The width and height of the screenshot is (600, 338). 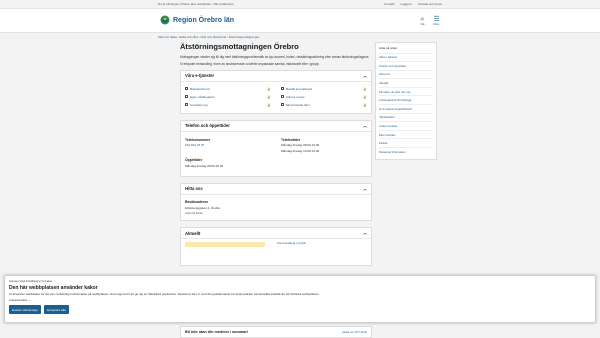 What do you see at coordinates (295, 96) in the screenshot?
I see `eservice-label: Förnya recept` at bounding box center [295, 96].